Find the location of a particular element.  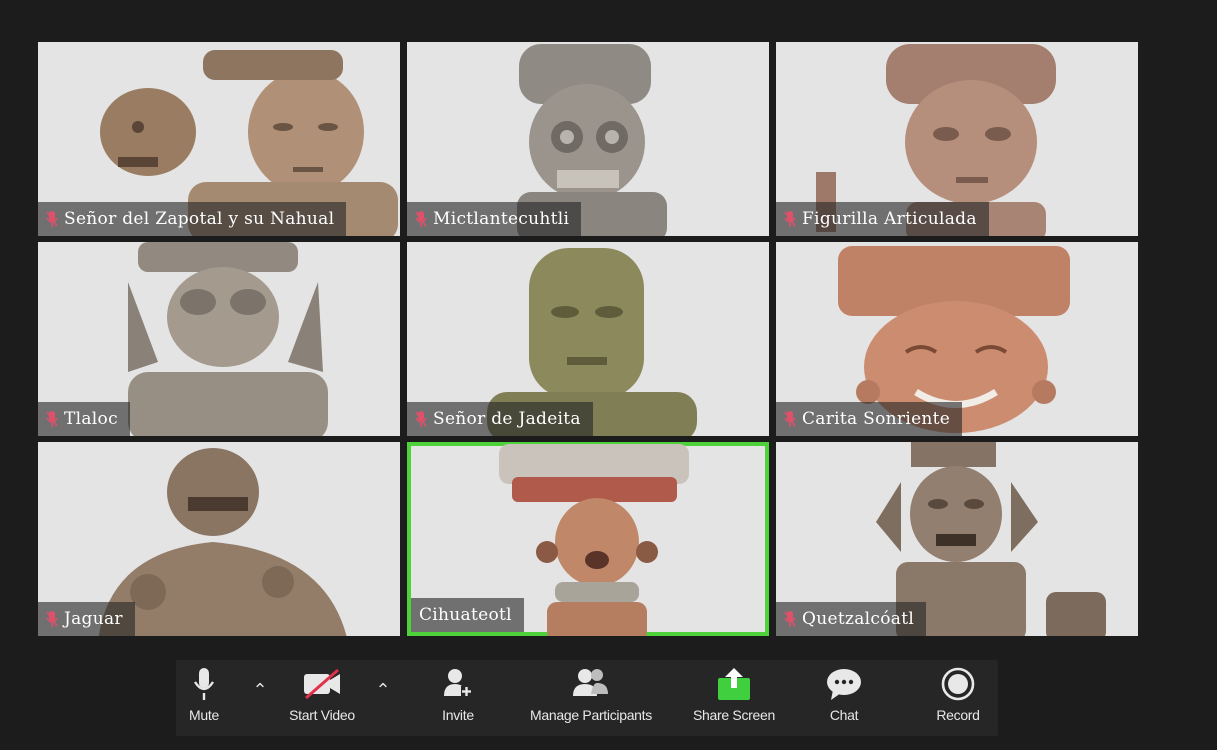

participant-nameplate: Cihuateotl is located at coordinates (467, 615).